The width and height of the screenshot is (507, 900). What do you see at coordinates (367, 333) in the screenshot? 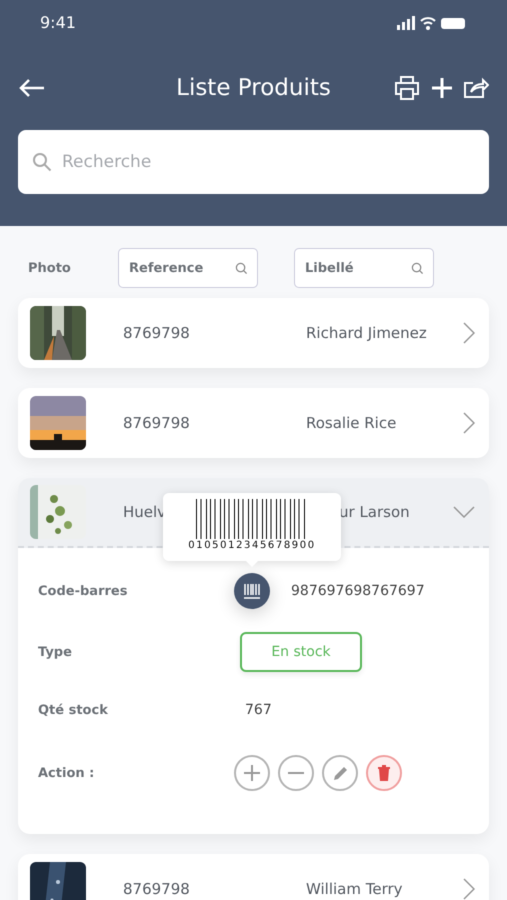
I see `product-label: Richard Jimenez` at bounding box center [367, 333].